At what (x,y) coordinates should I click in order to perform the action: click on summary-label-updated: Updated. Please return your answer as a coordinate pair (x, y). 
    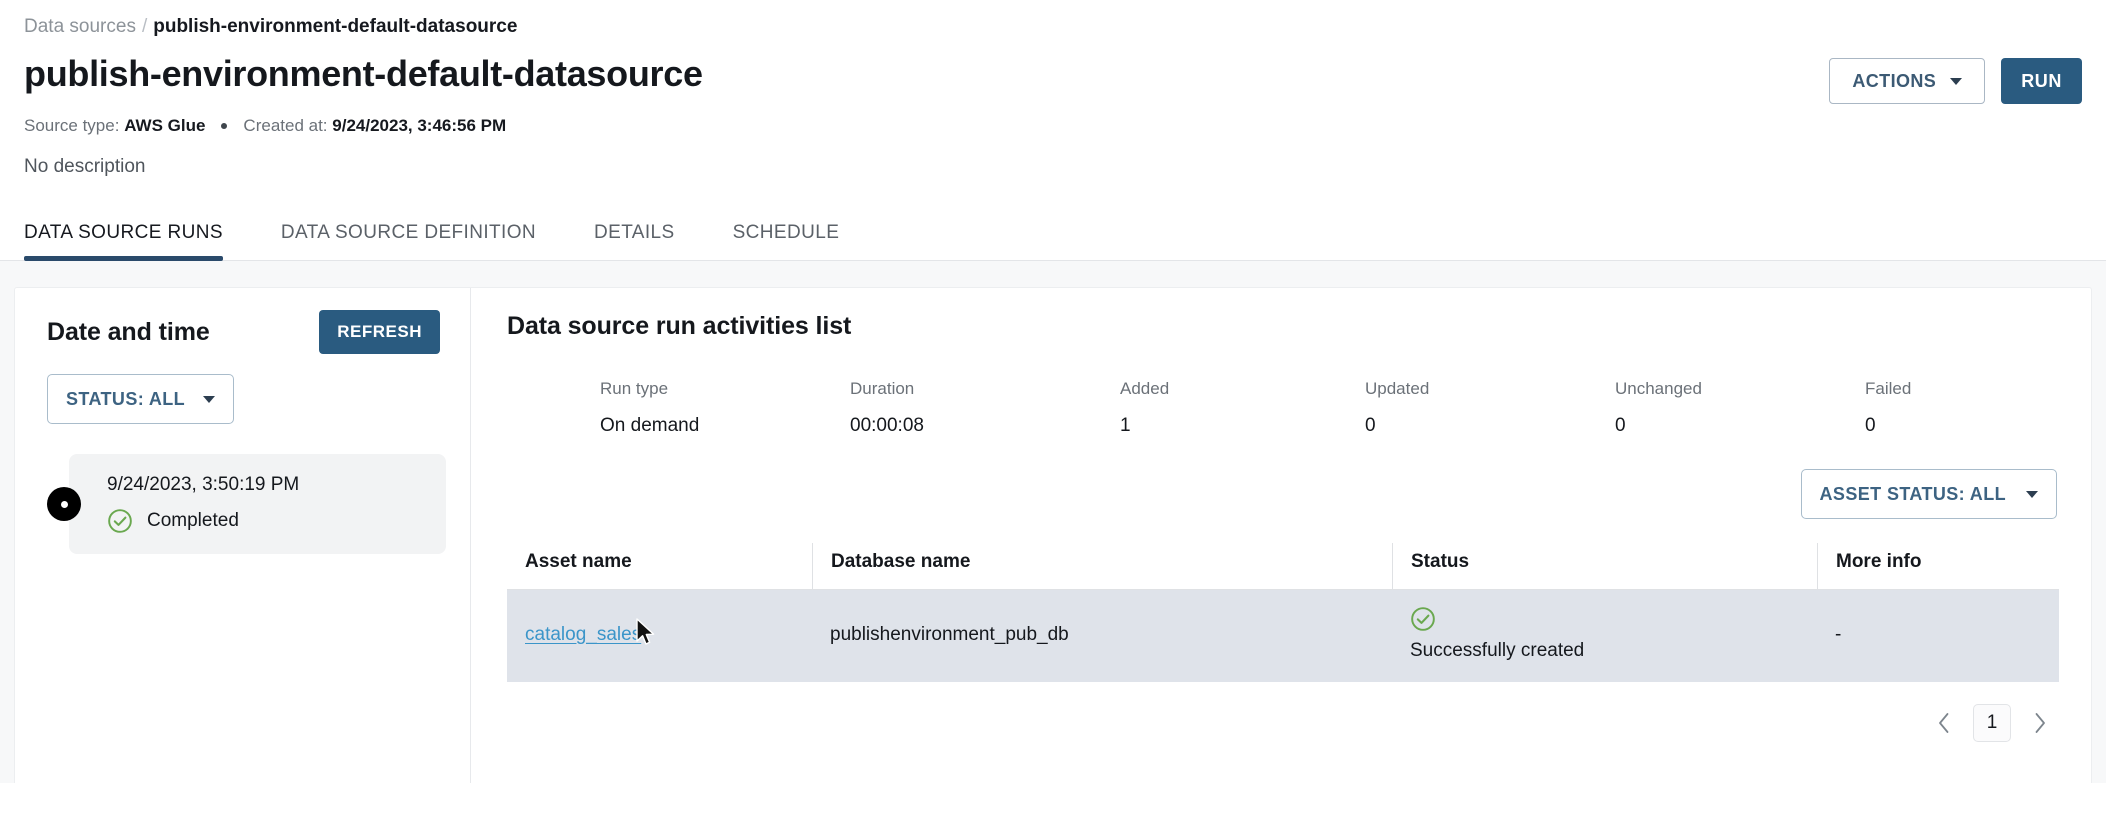
    Looking at the image, I should click on (1397, 388).